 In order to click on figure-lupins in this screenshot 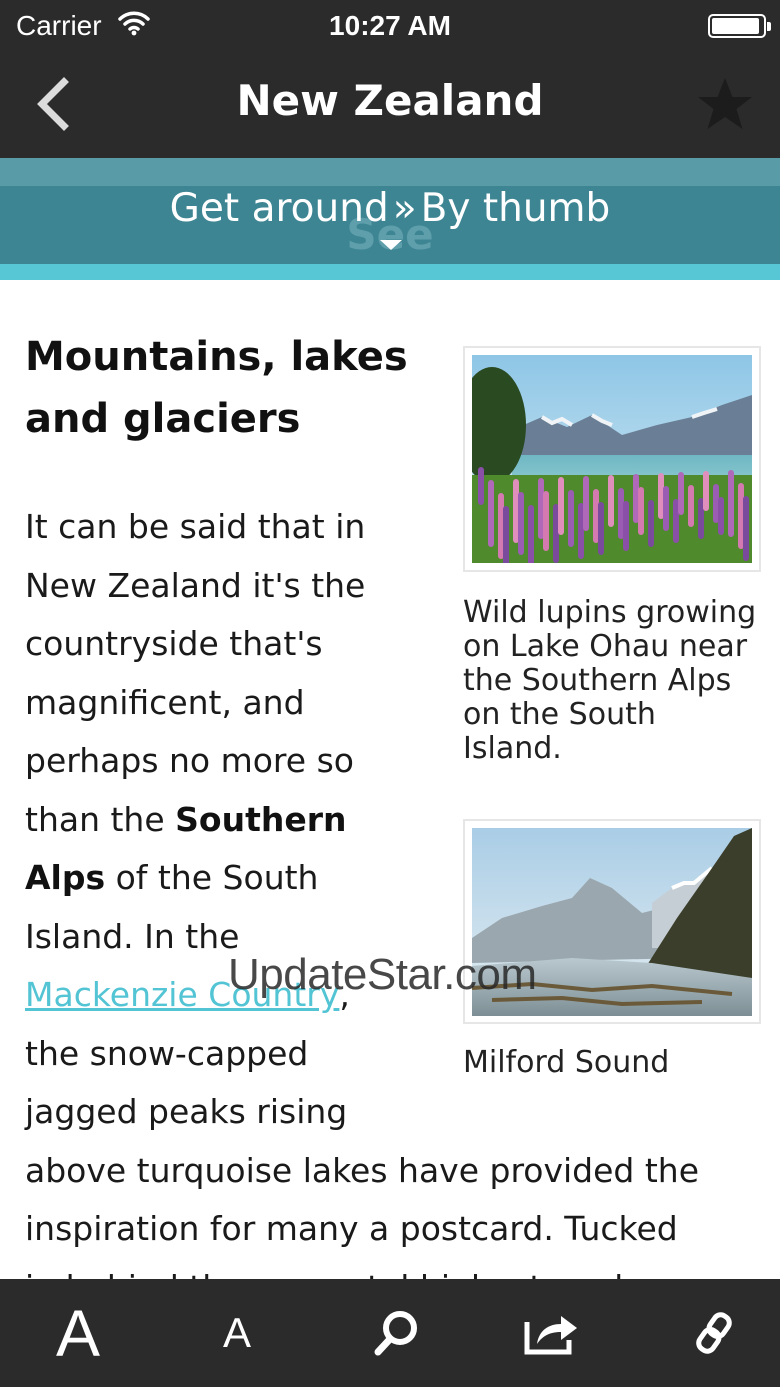, I will do `click(612, 459)`.